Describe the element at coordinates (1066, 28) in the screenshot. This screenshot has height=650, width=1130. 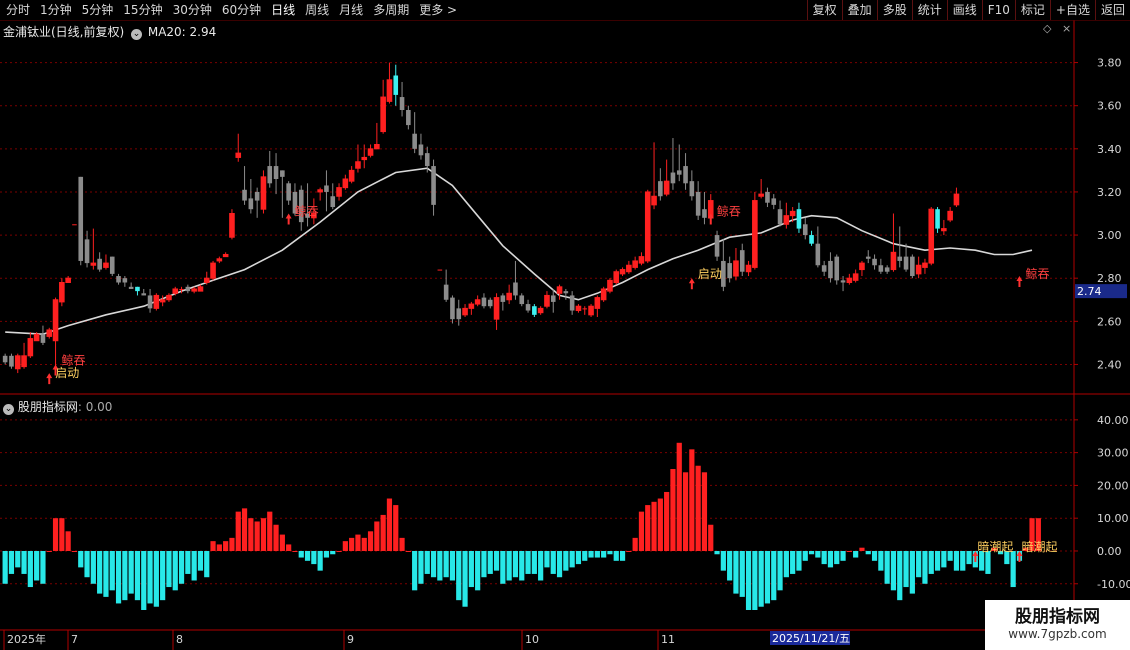
I see `close-icon: ×` at that location.